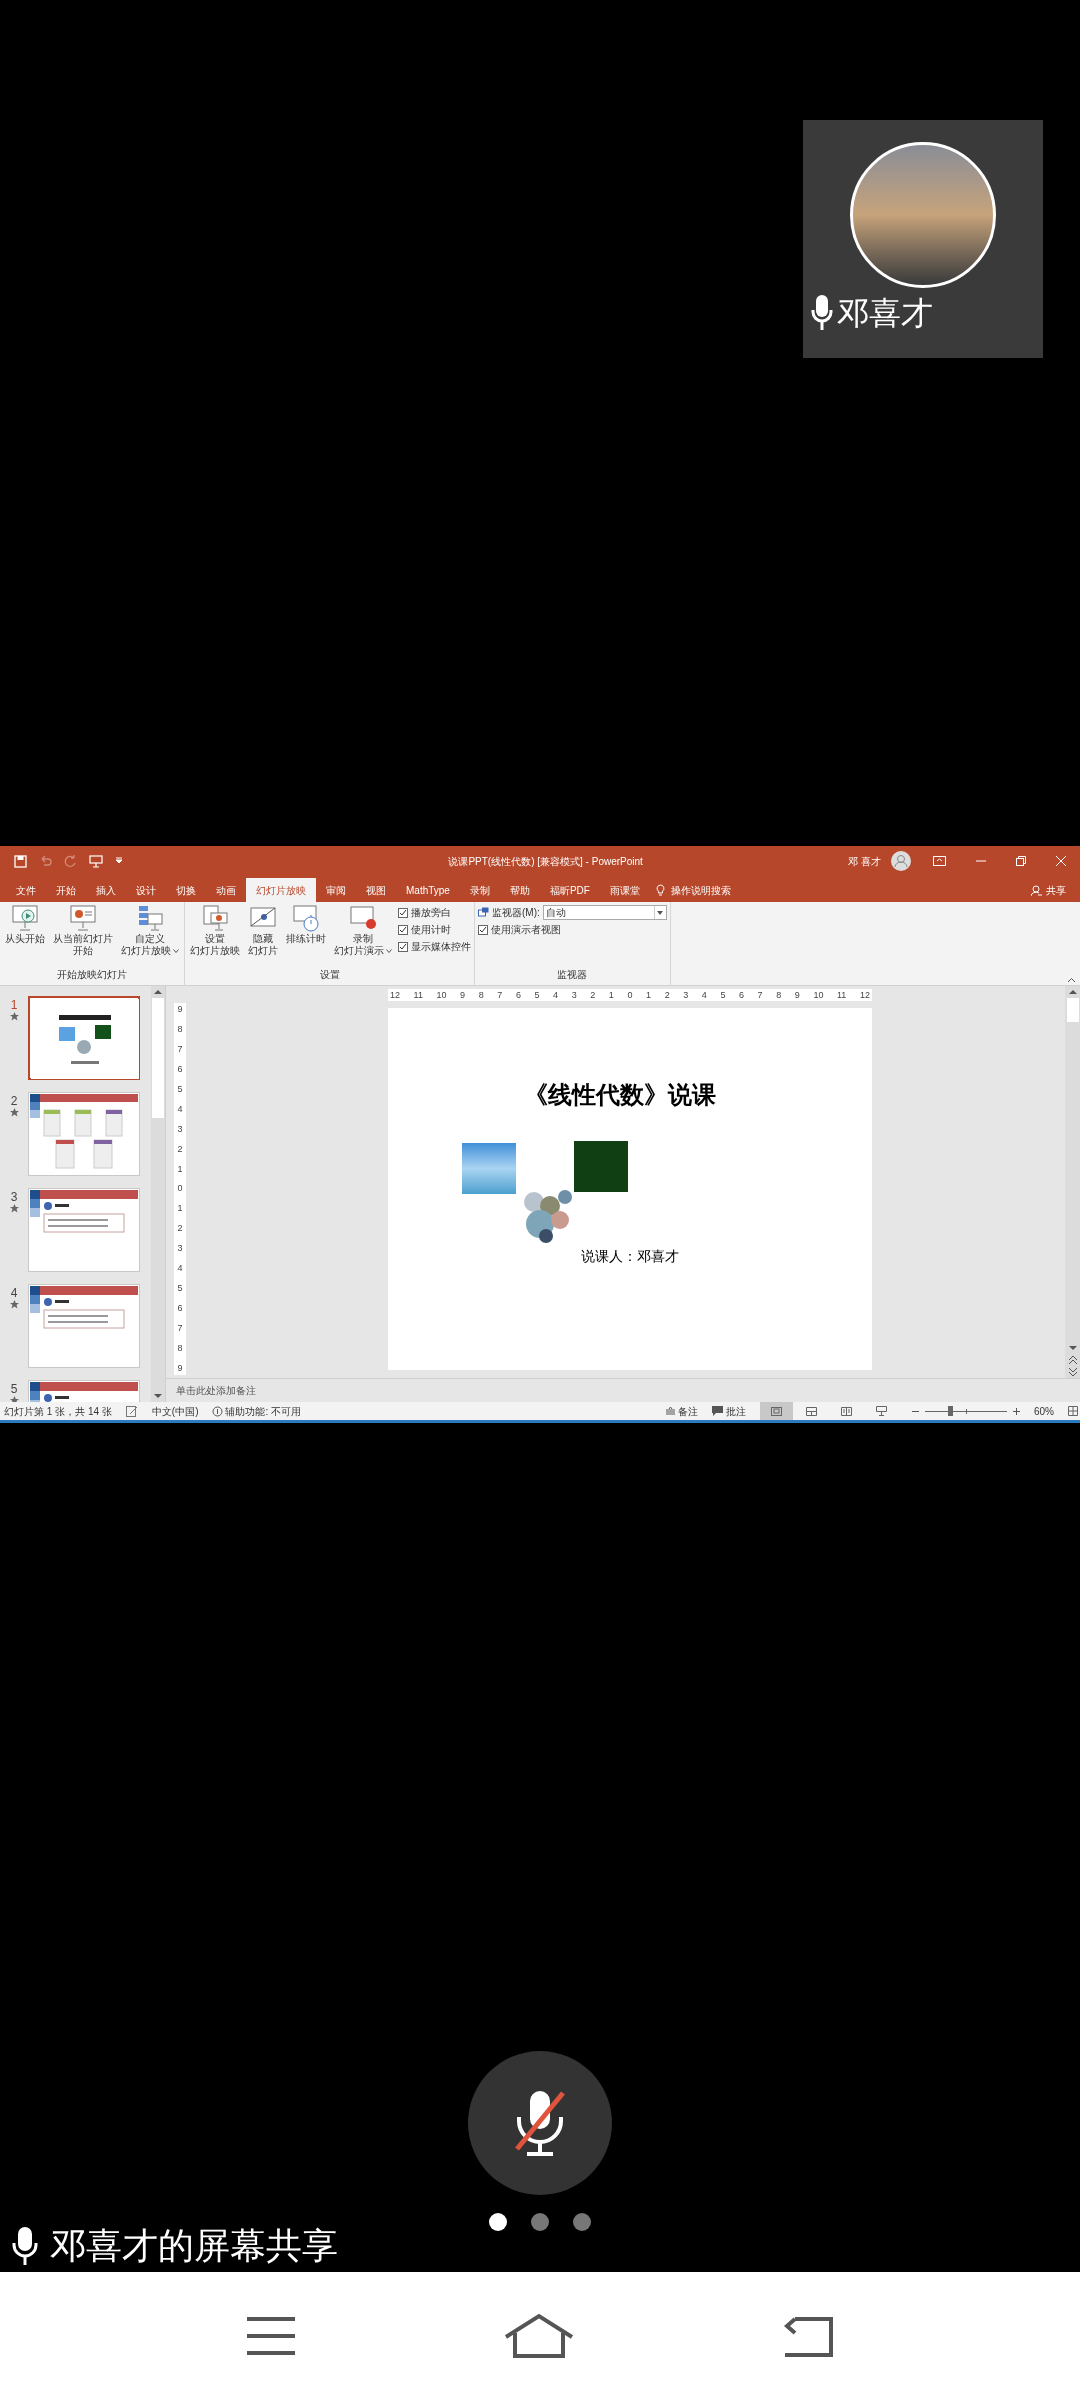  Describe the element at coordinates (569, 890) in the screenshot. I see `ribbon-tab: 福昕PDF` at that location.